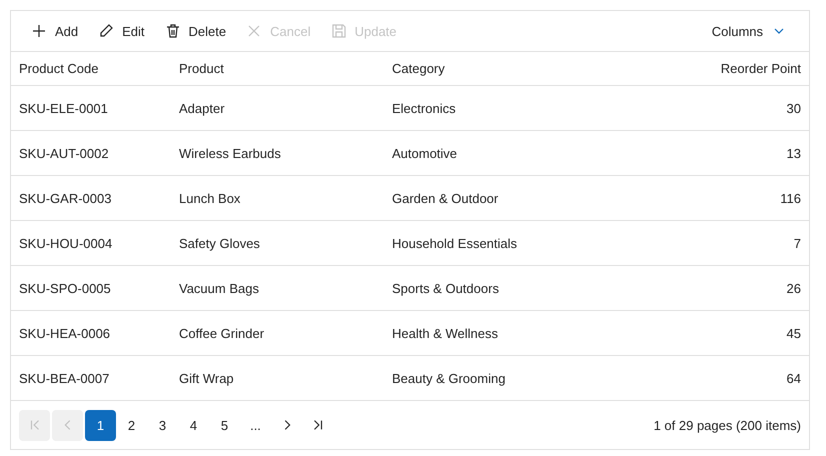  Describe the element at coordinates (748, 31) in the screenshot. I see `columns-button: Columns` at that location.